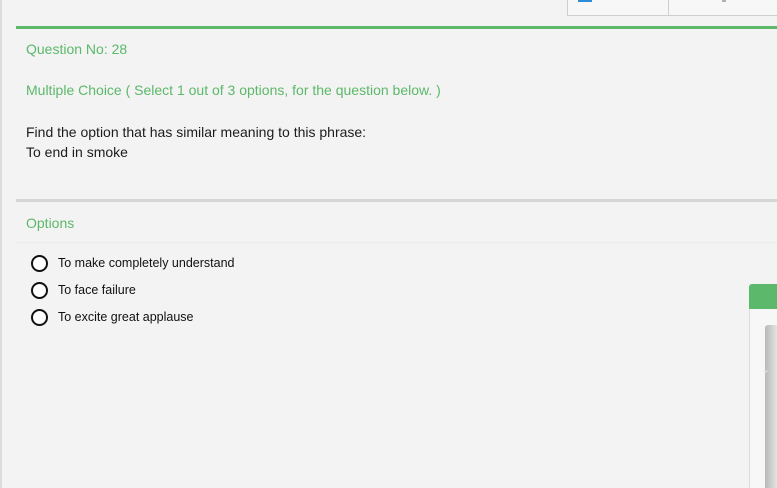 The width and height of the screenshot is (777, 488). What do you see at coordinates (763, 296) in the screenshot?
I see `side-panel-header` at bounding box center [763, 296].